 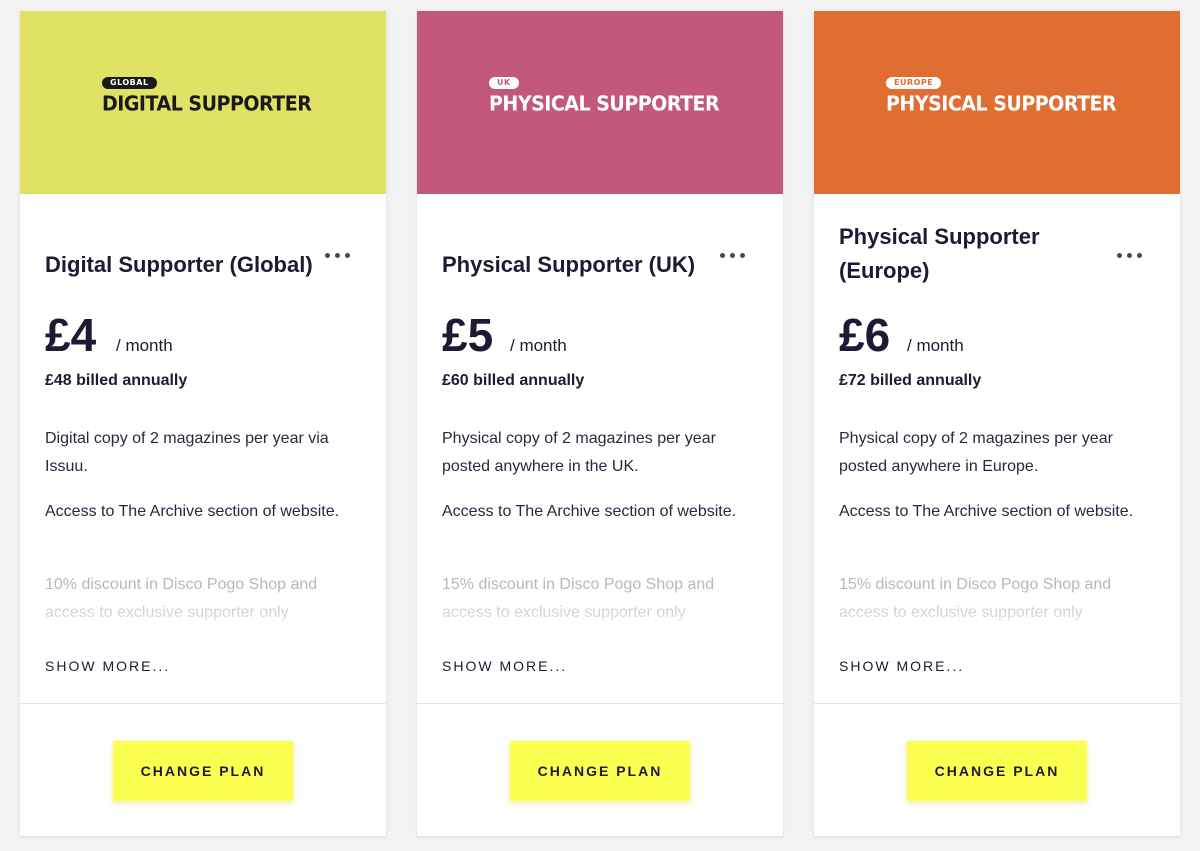 I want to click on plan-banner: GLOBAL DIGITAL SUPPORTER, so click(x=203, y=102).